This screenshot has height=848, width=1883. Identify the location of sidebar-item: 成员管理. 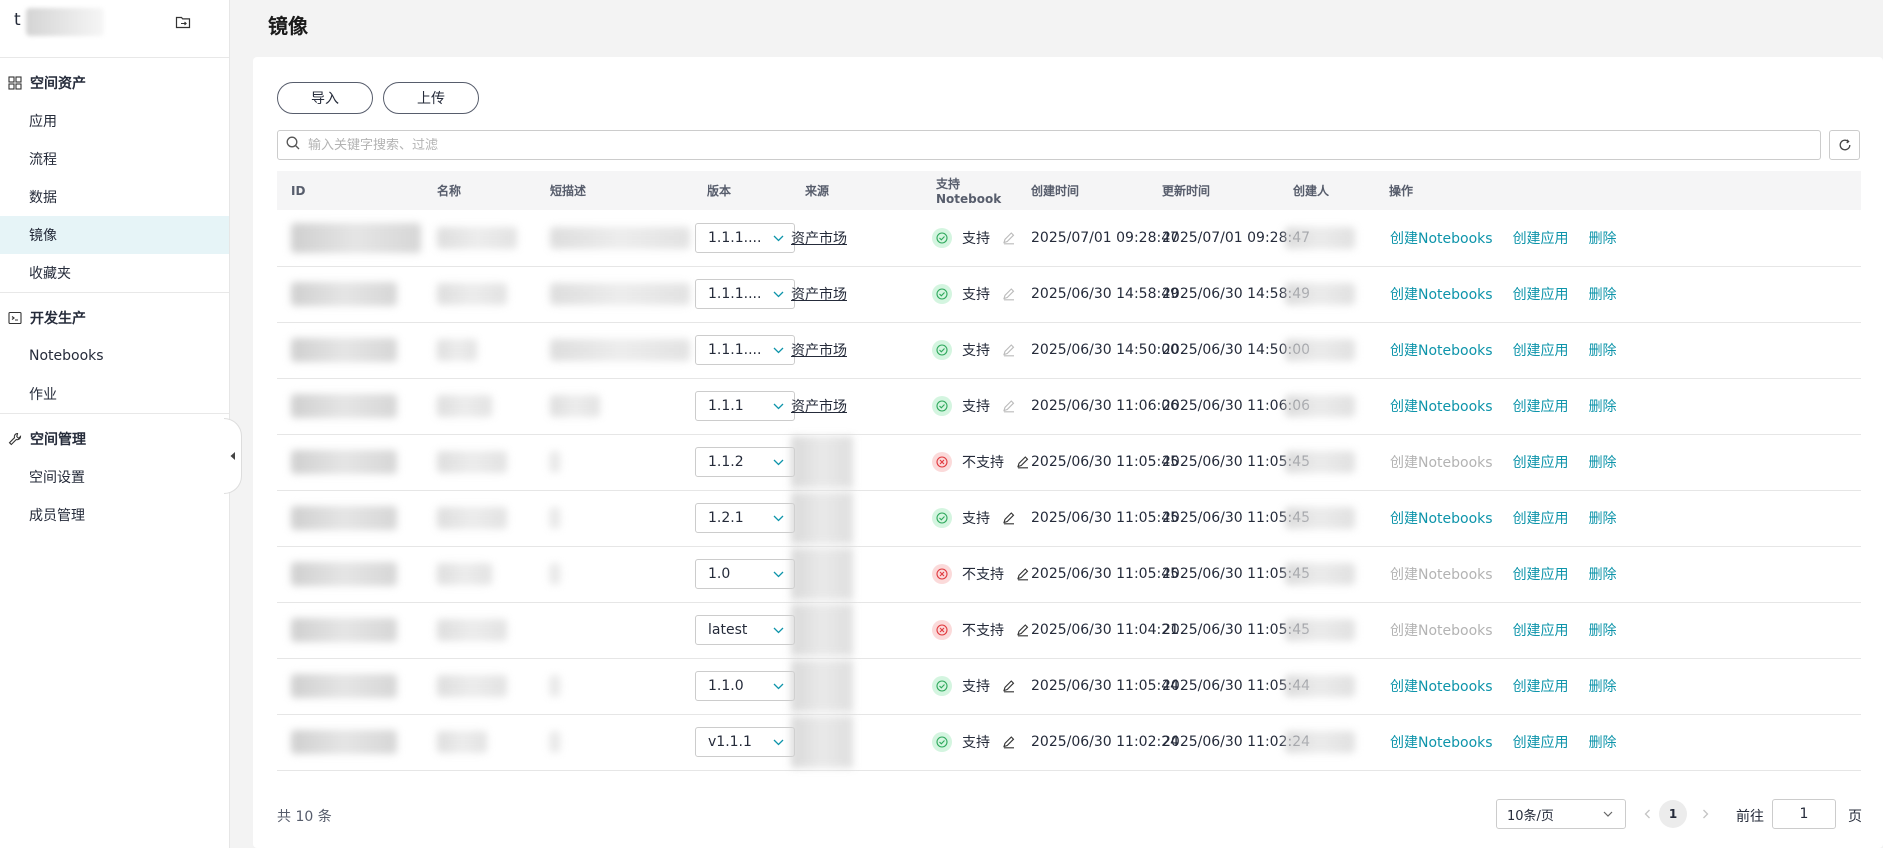
(114, 515).